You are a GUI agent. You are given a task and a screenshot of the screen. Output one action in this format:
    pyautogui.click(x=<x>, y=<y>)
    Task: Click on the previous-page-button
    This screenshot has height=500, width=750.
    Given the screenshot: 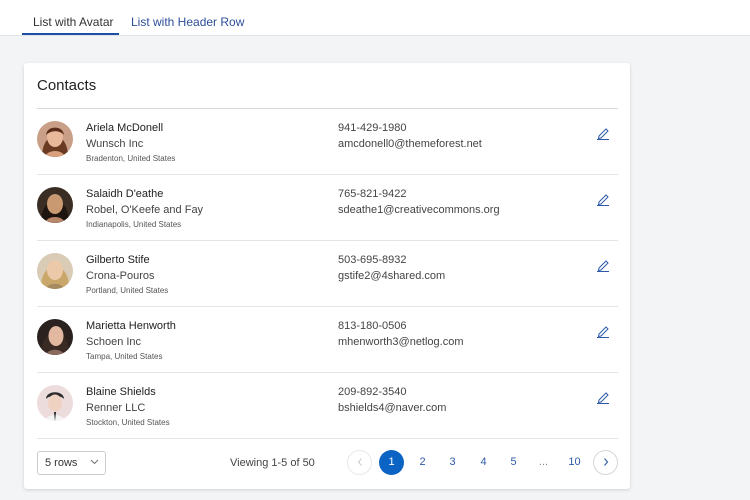 What is the action you would take?
    pyautogui.click(x=359, y=462)
    